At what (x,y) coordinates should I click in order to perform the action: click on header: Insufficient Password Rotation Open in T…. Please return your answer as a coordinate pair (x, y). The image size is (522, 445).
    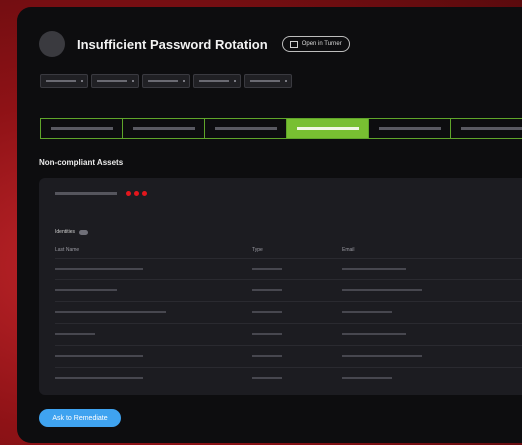
    Looking at the image, I should click on (194, 44).